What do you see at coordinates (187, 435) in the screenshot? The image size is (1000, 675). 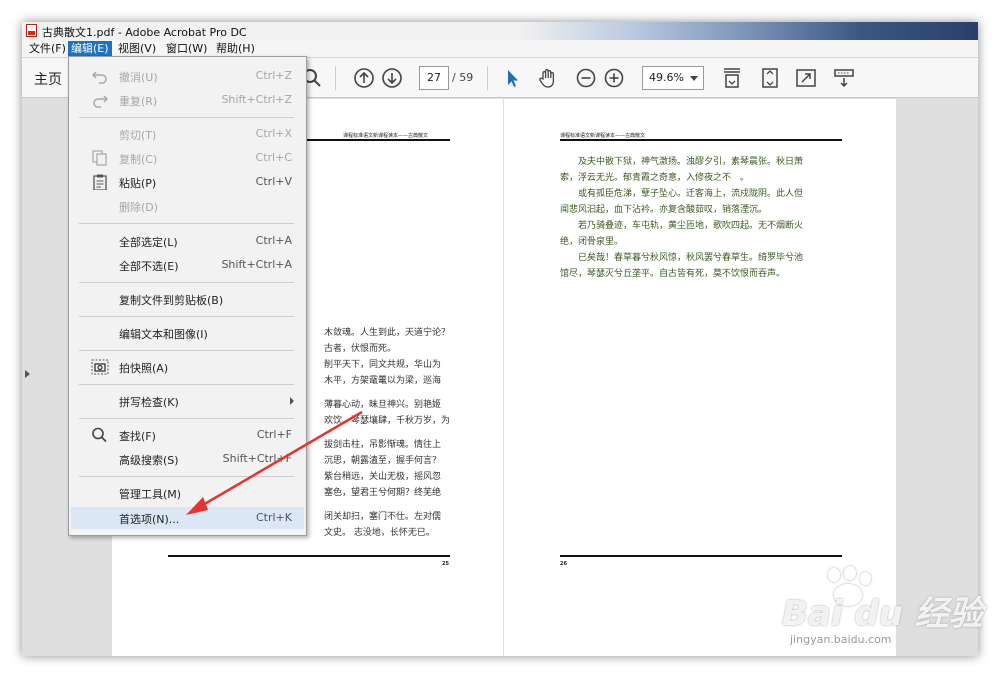 I see `menu-item-find: 查找(F) Ctrl+F` at bounding box center [187, 435].